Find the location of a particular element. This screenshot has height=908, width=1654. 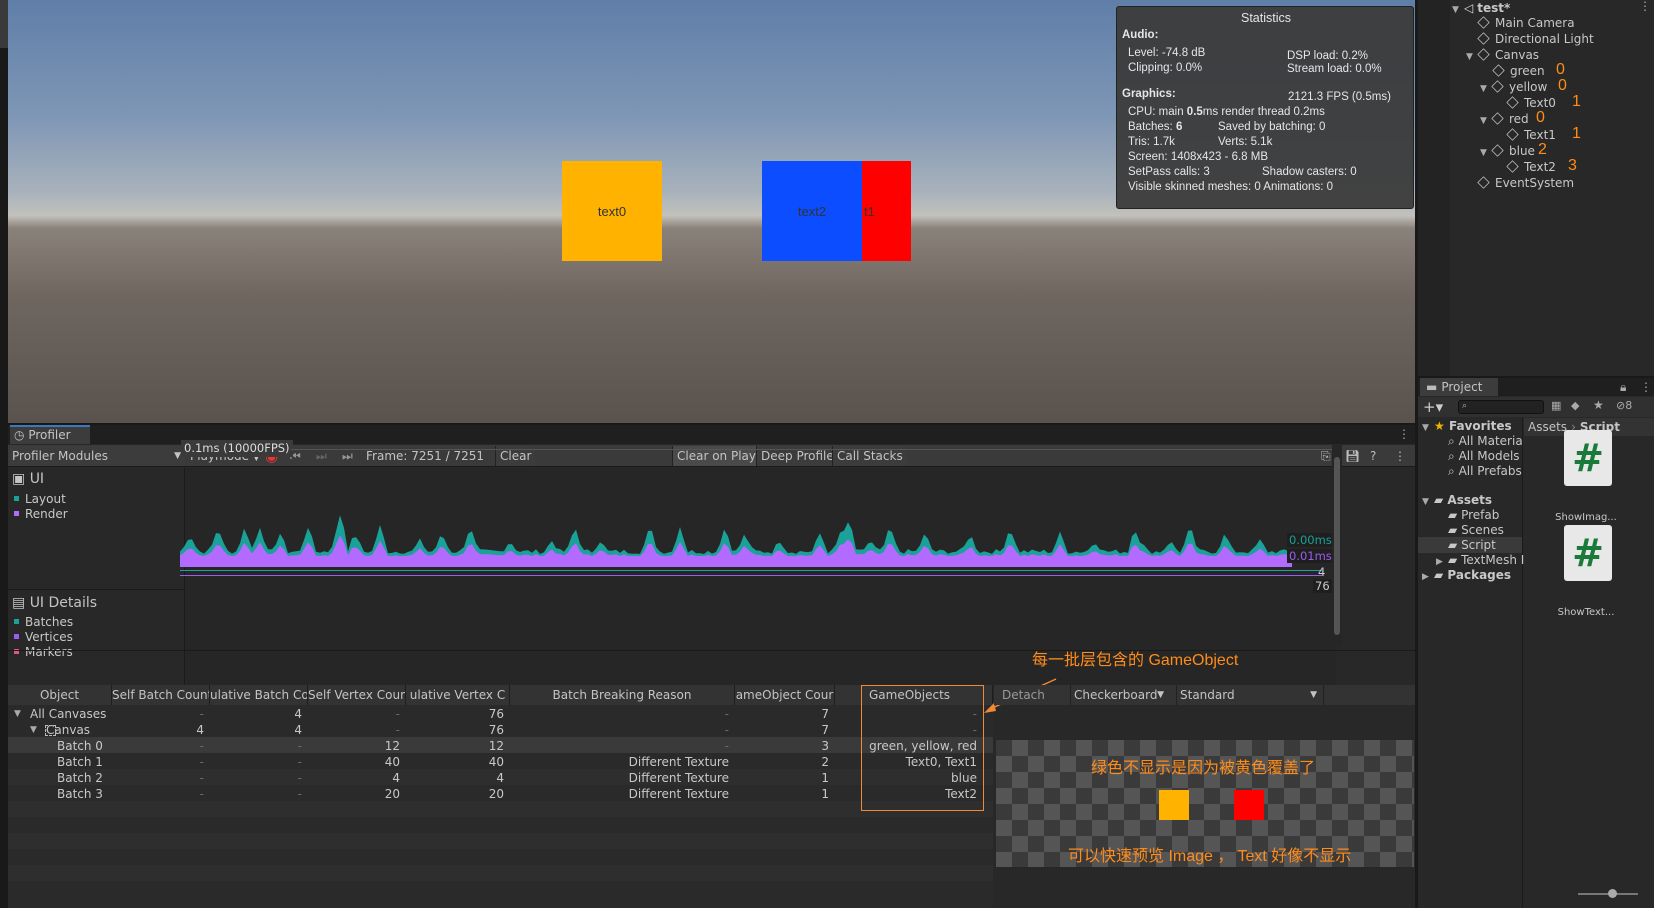

save-icon: 💾︎ is located at coordinates (1352, 456).